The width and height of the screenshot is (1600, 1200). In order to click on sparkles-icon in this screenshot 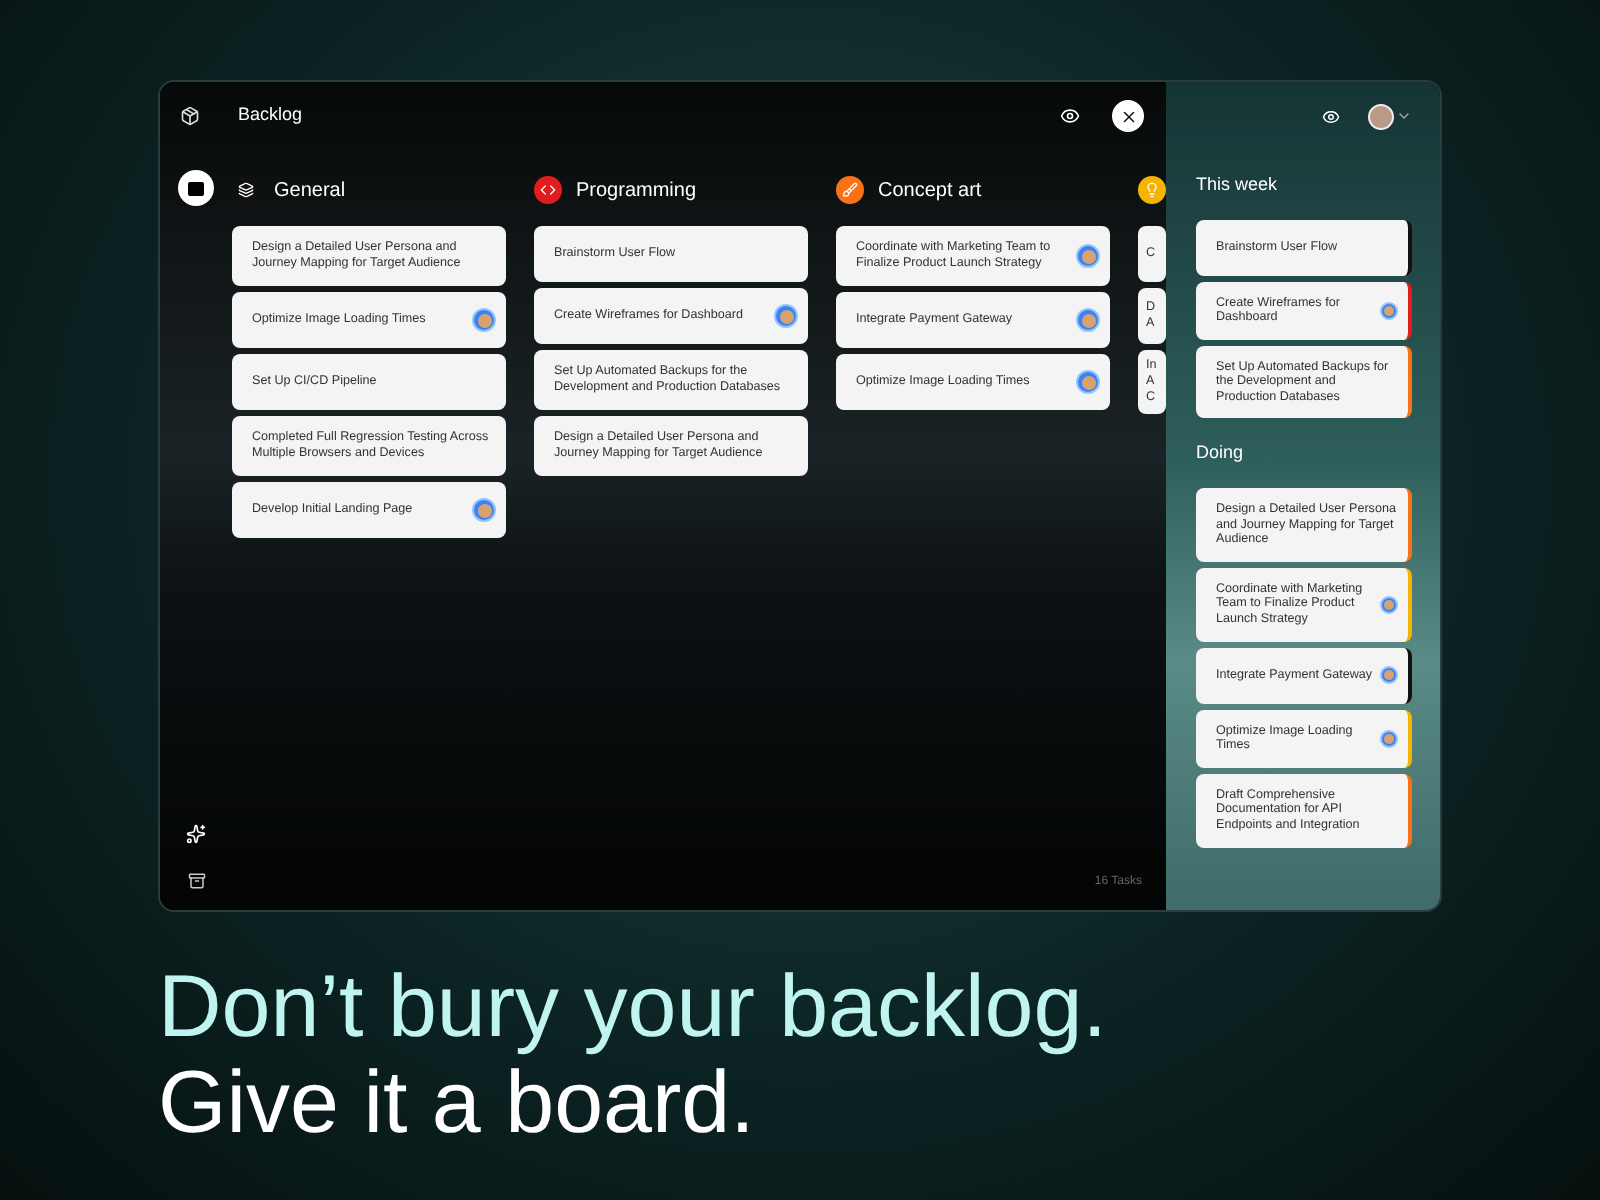, I will do `click(196, 834)`.